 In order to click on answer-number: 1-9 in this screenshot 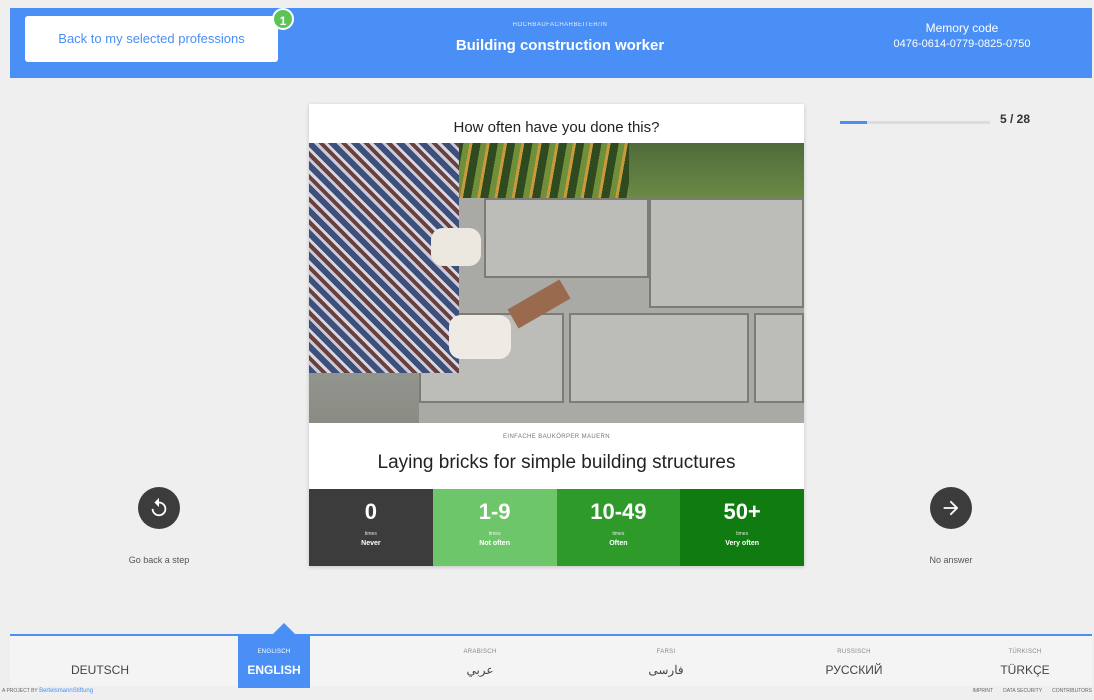, I will do `click(494, 511)`.